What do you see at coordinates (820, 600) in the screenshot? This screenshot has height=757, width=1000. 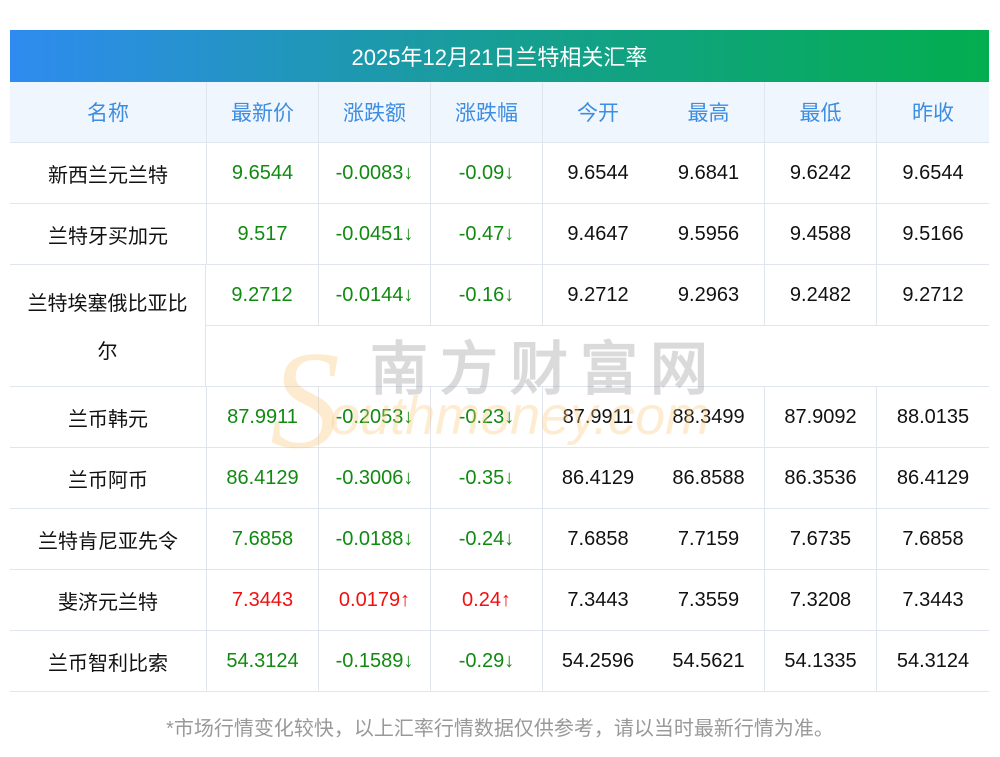 I see `cell-low-price: 7.3208` at bounding box center [820, 600].